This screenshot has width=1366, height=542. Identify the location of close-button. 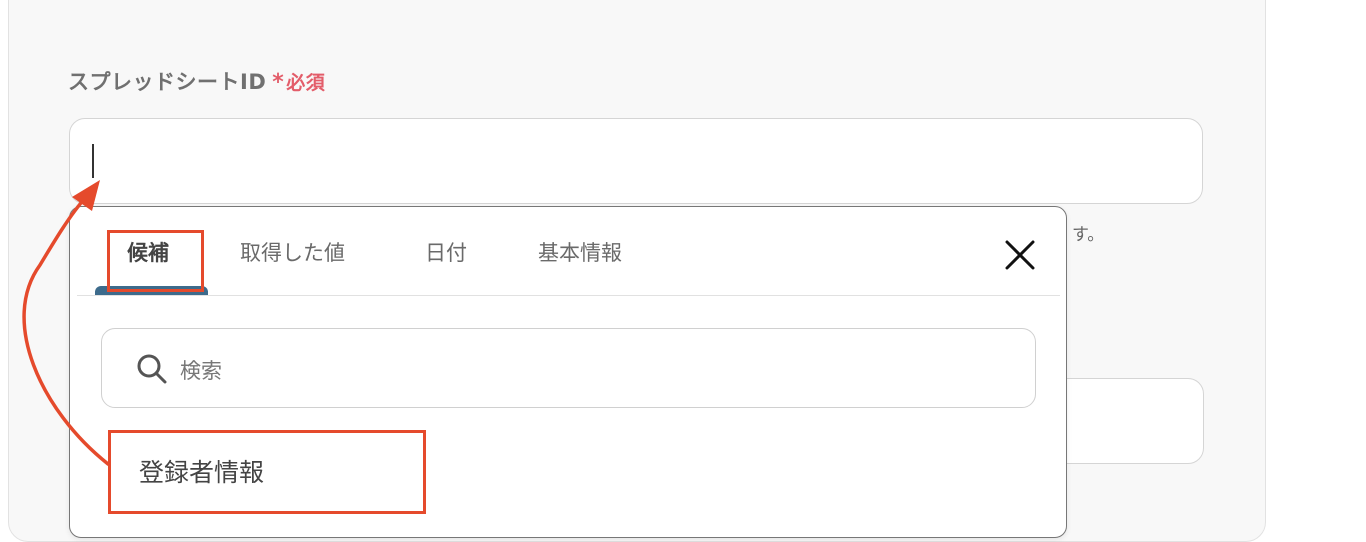
(1020, 255).